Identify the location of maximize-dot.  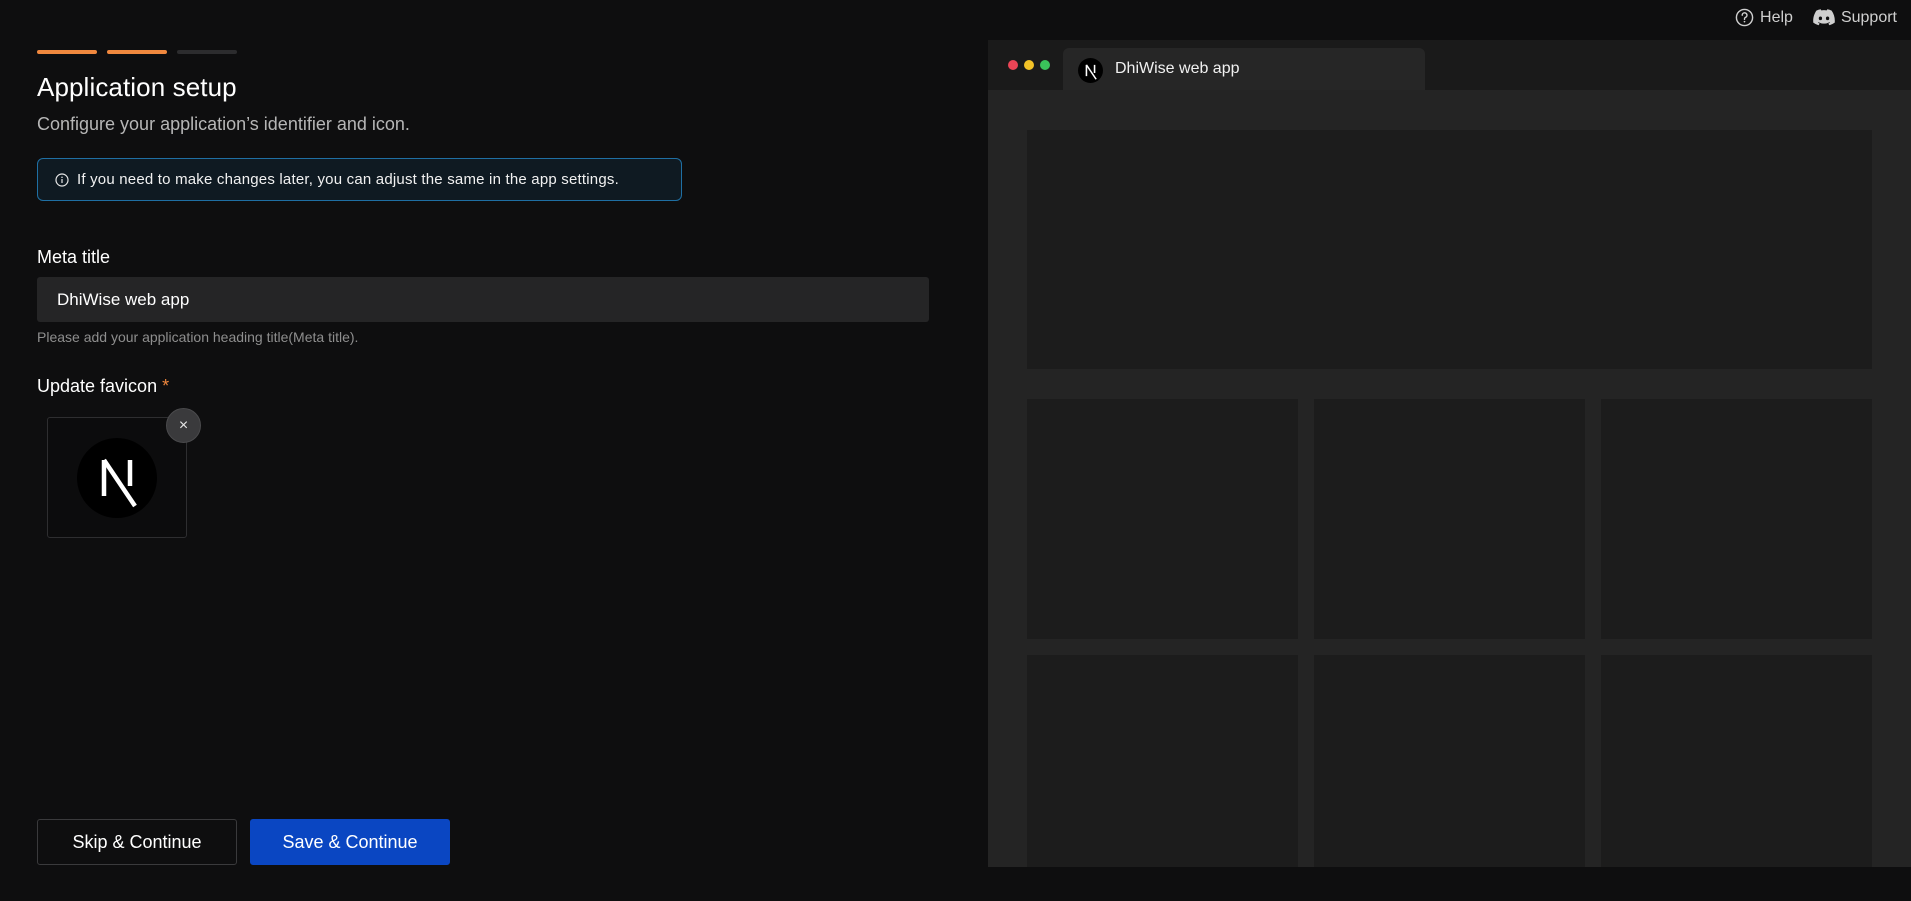
(1045, 65).